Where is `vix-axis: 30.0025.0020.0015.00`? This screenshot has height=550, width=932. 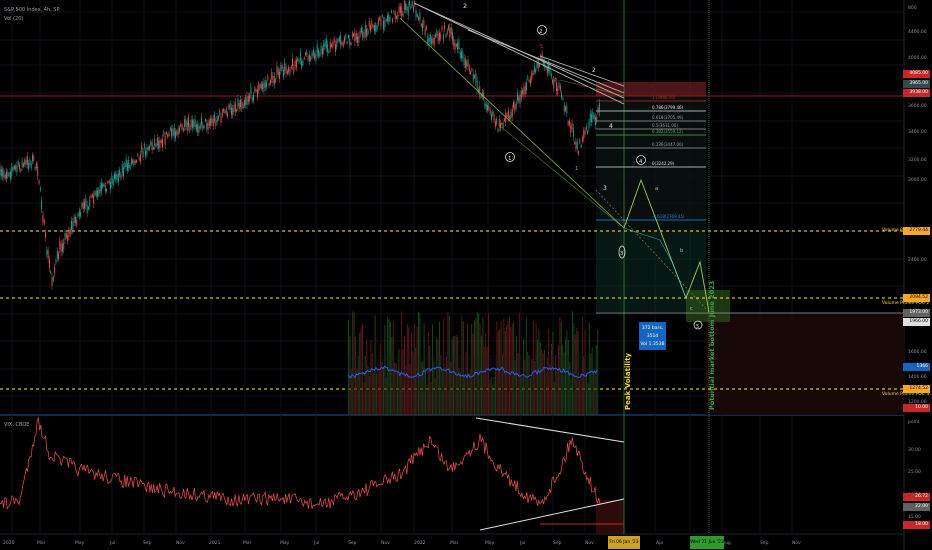
vix-axis: 30.0025.0020.0015.00 is located at coordinates (918, 475).